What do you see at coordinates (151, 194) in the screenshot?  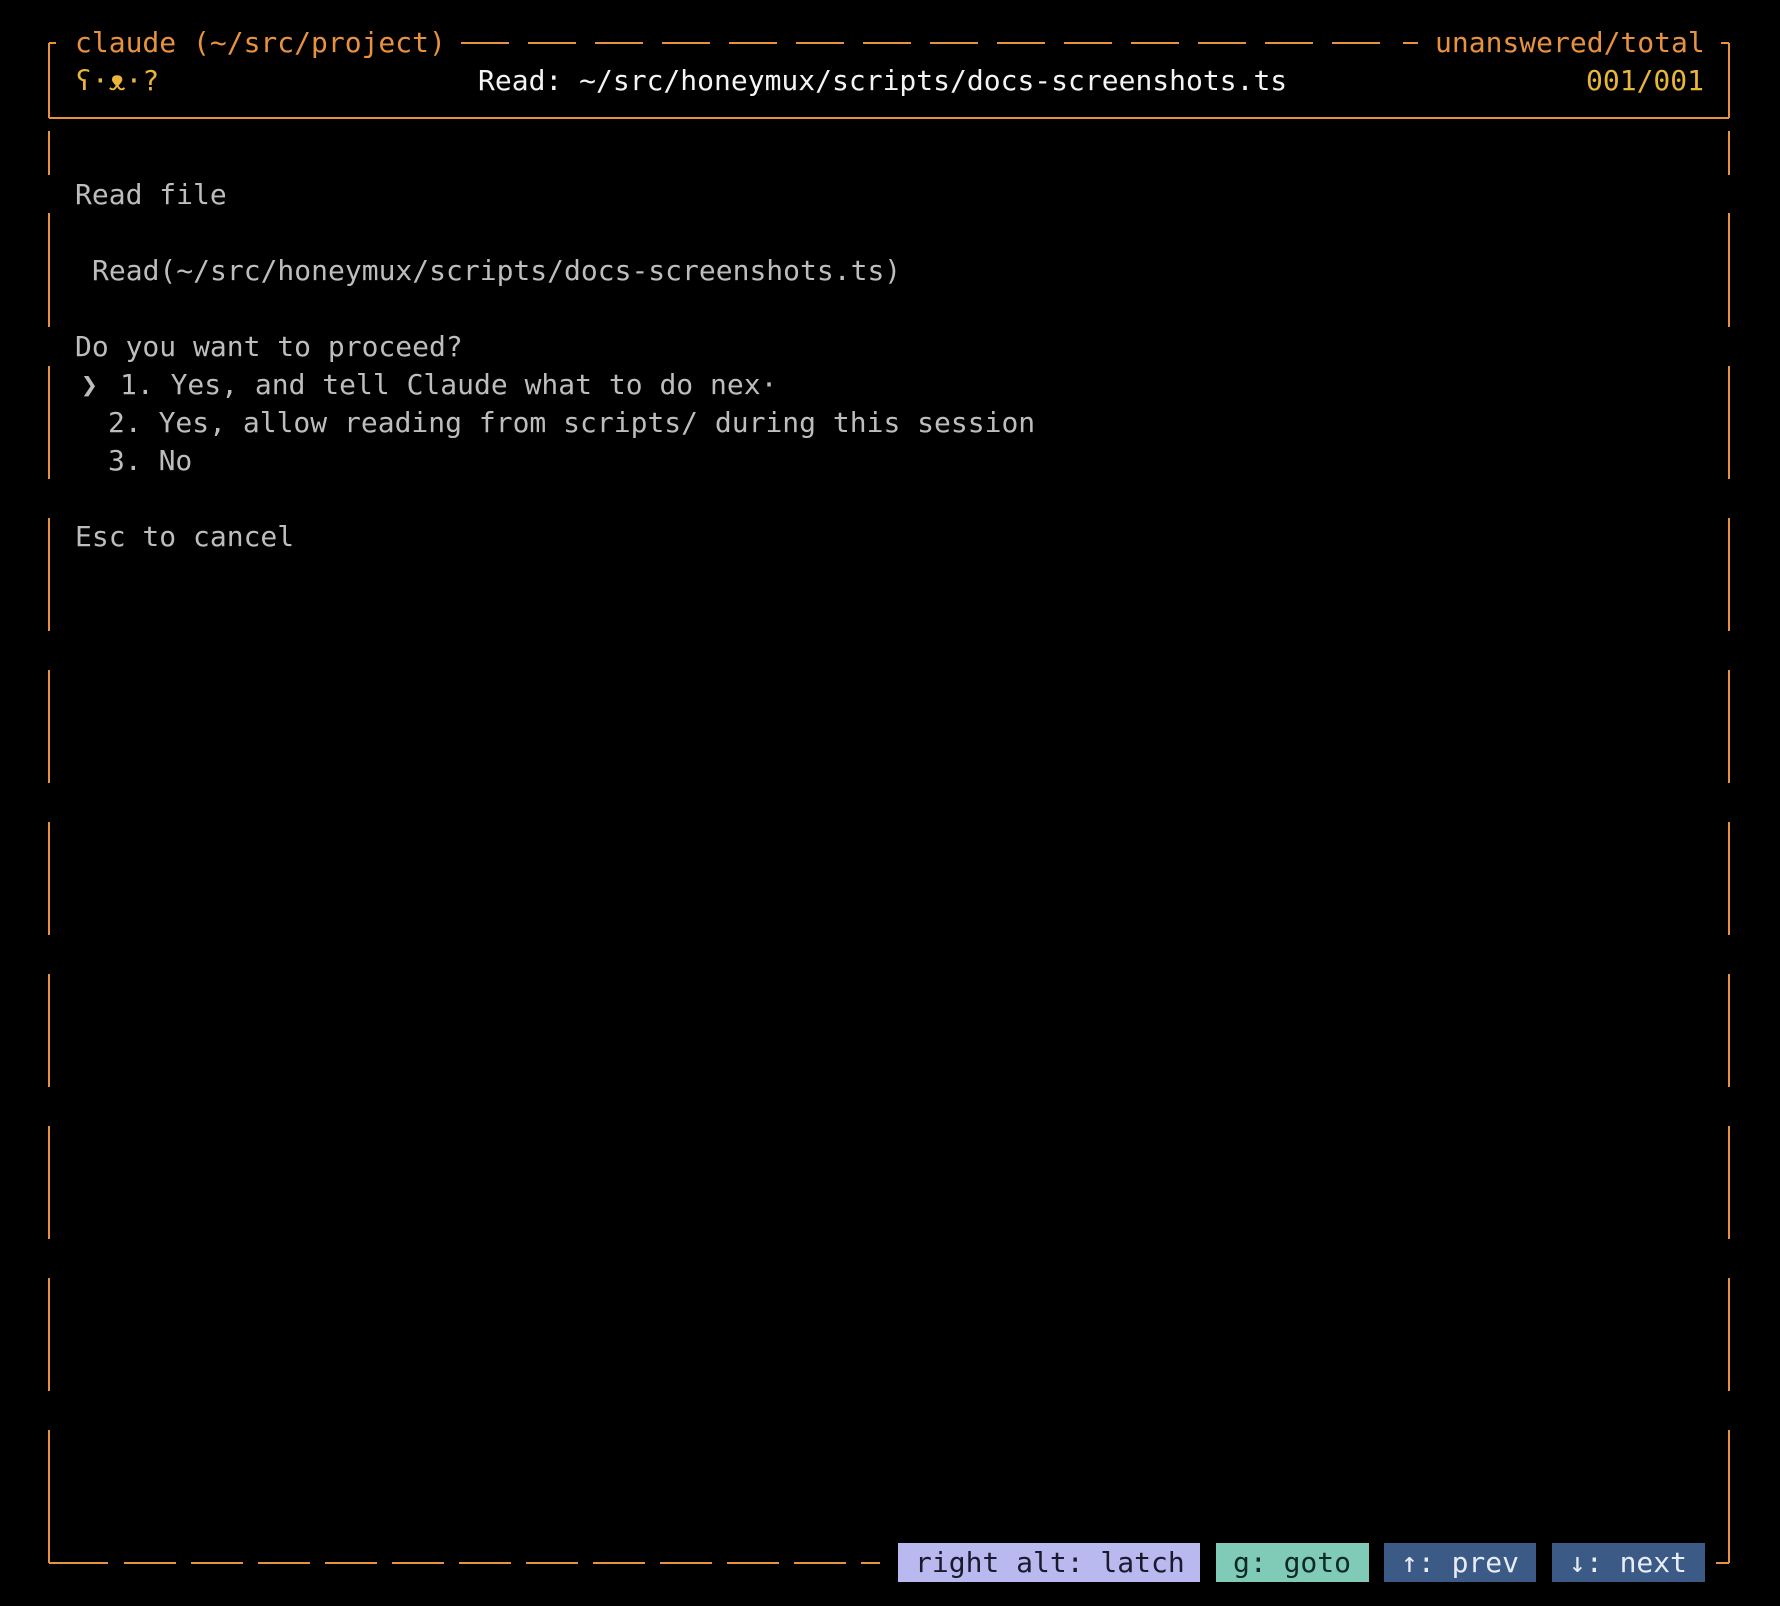 I see `prompt-heading: Read file` at bounding box center [151, 194].